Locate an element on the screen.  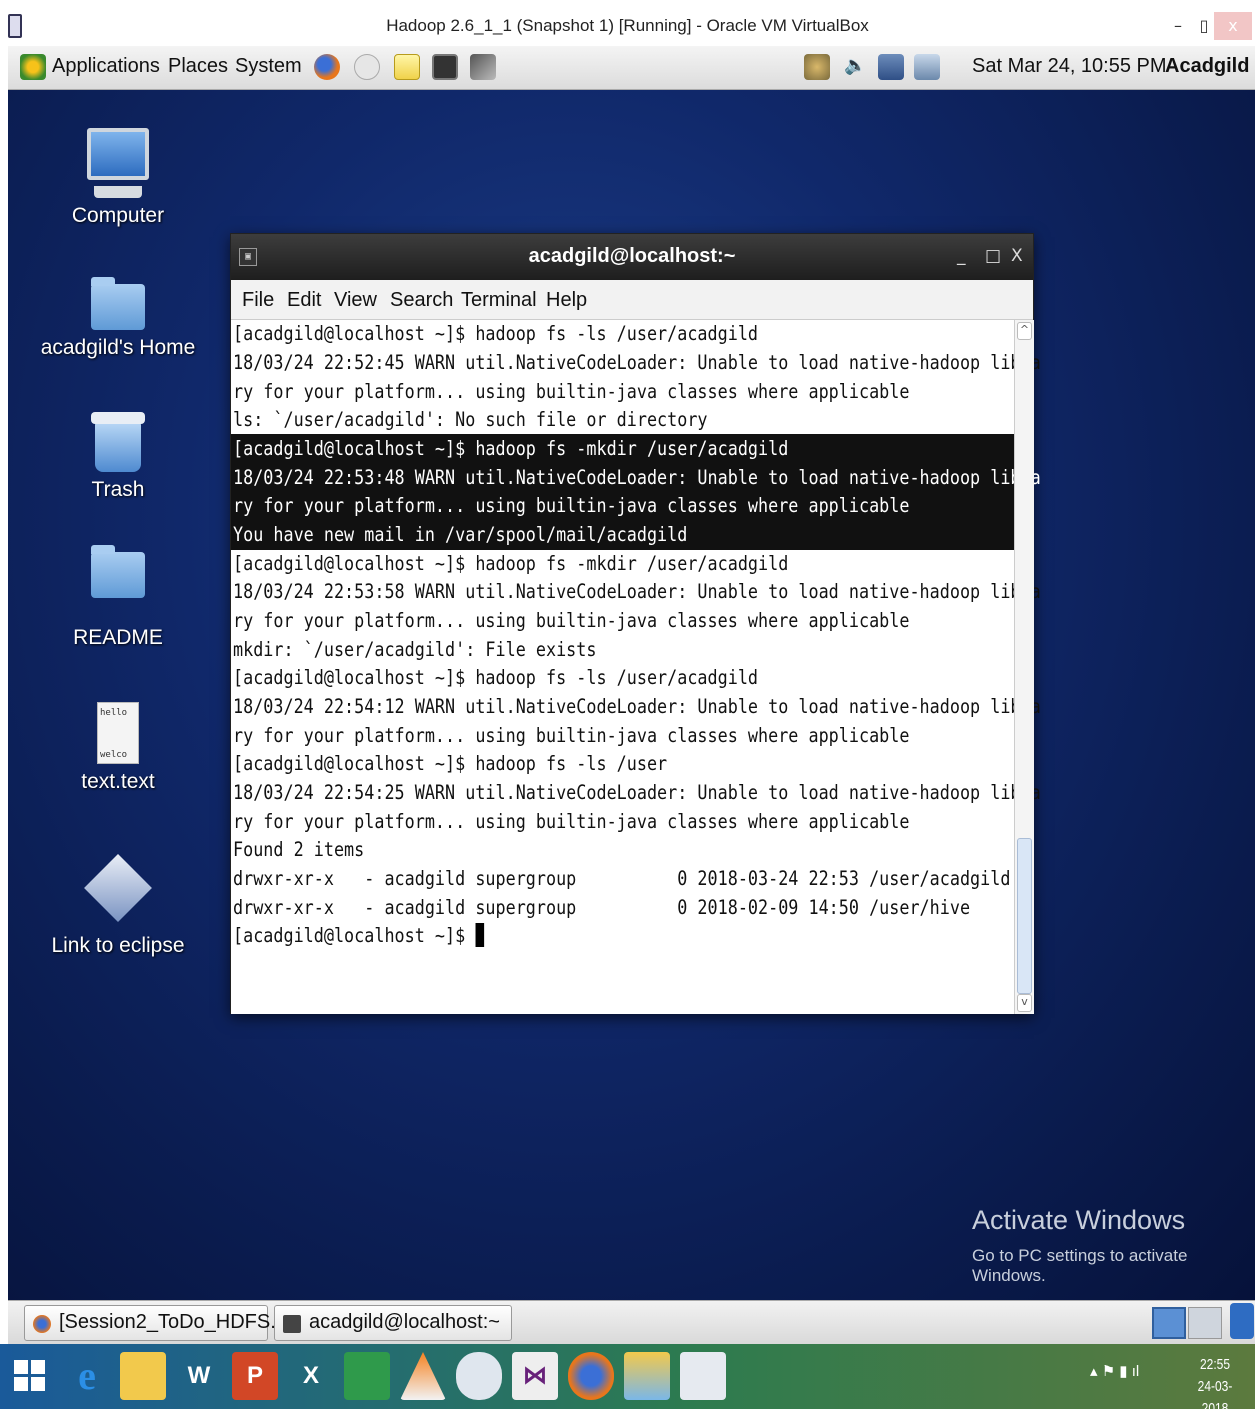
terminal-minimize-button: _ is located at coordinates (961, 256).